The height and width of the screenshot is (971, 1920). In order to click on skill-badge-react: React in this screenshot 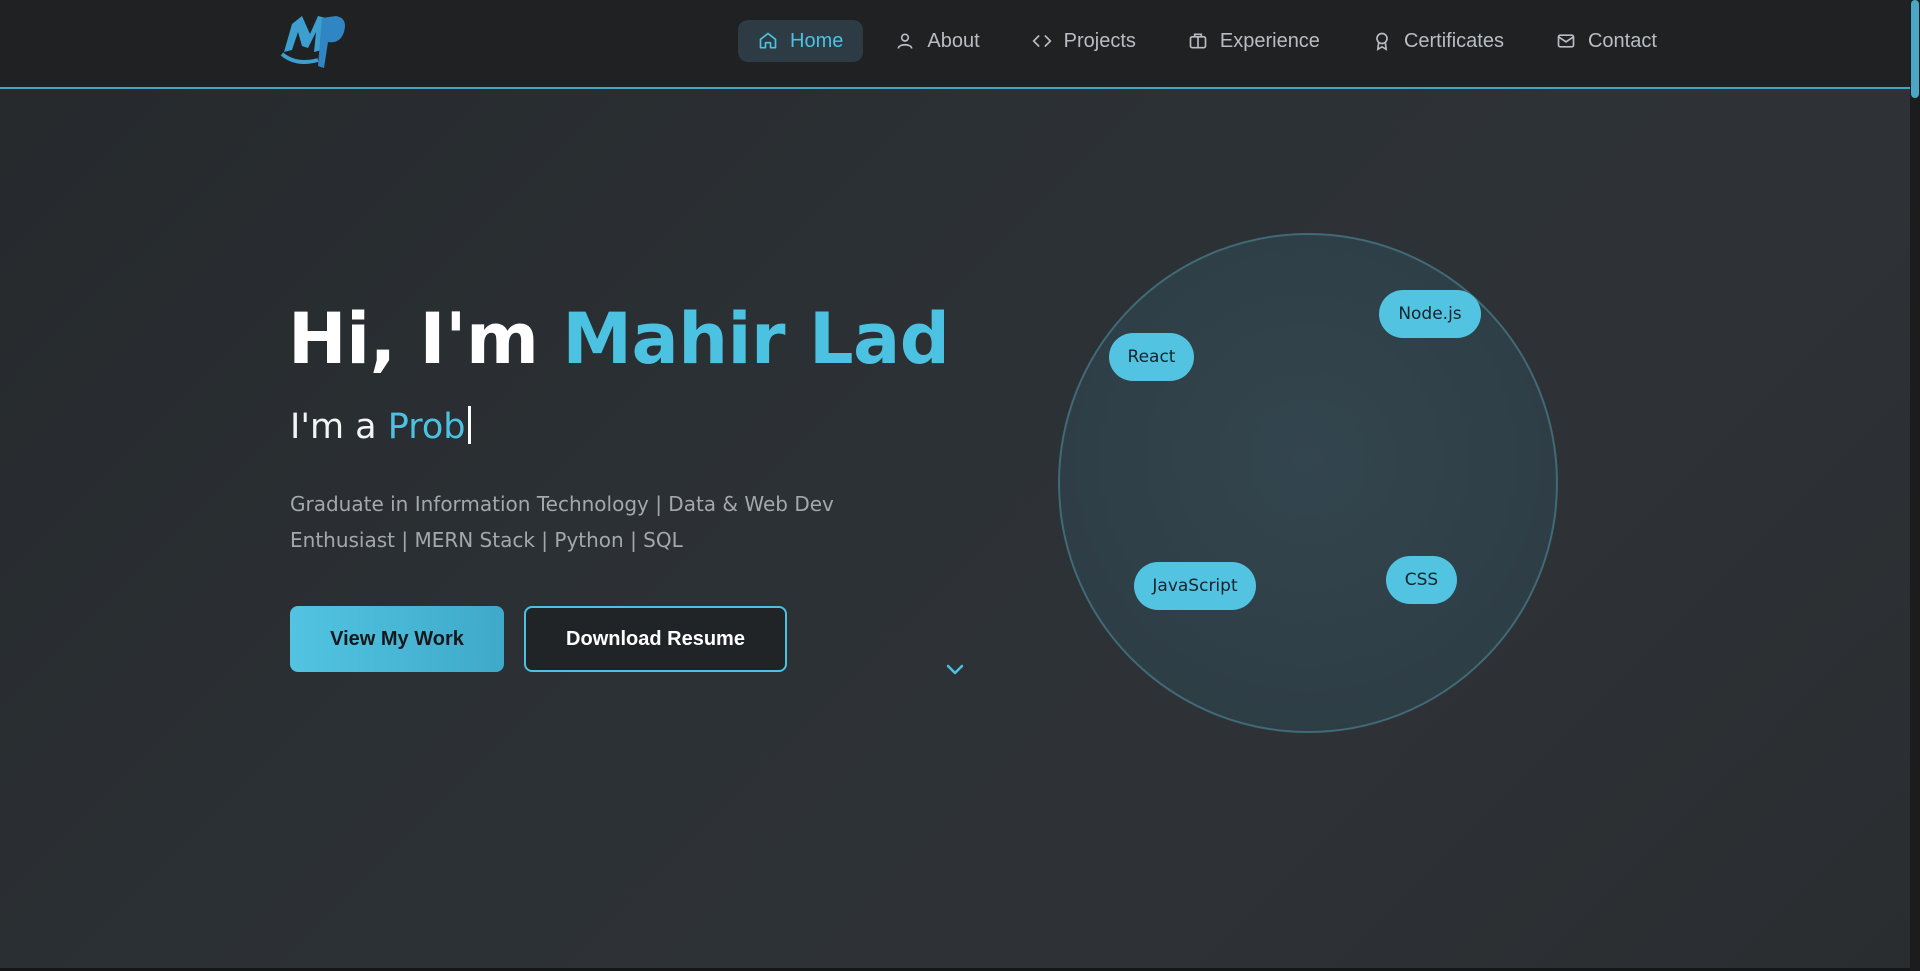, I will do `click(1151, 357)`.